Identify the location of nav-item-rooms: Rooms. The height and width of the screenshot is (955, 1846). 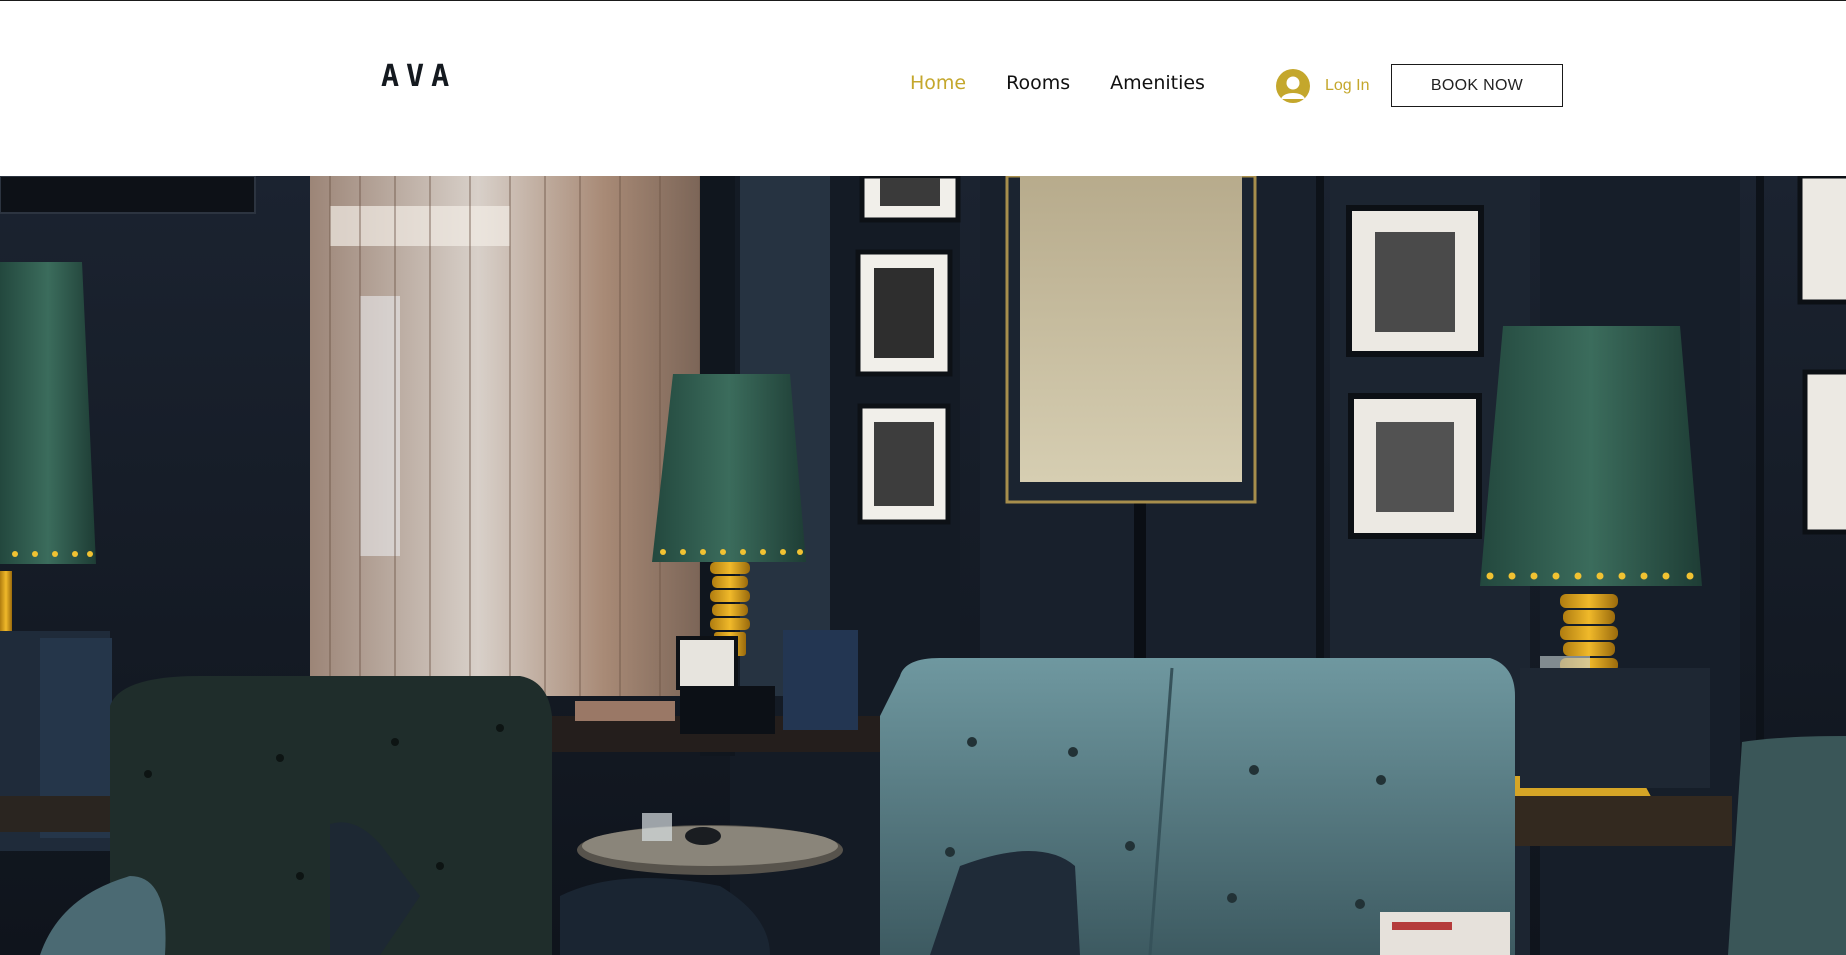
(1038, 83).